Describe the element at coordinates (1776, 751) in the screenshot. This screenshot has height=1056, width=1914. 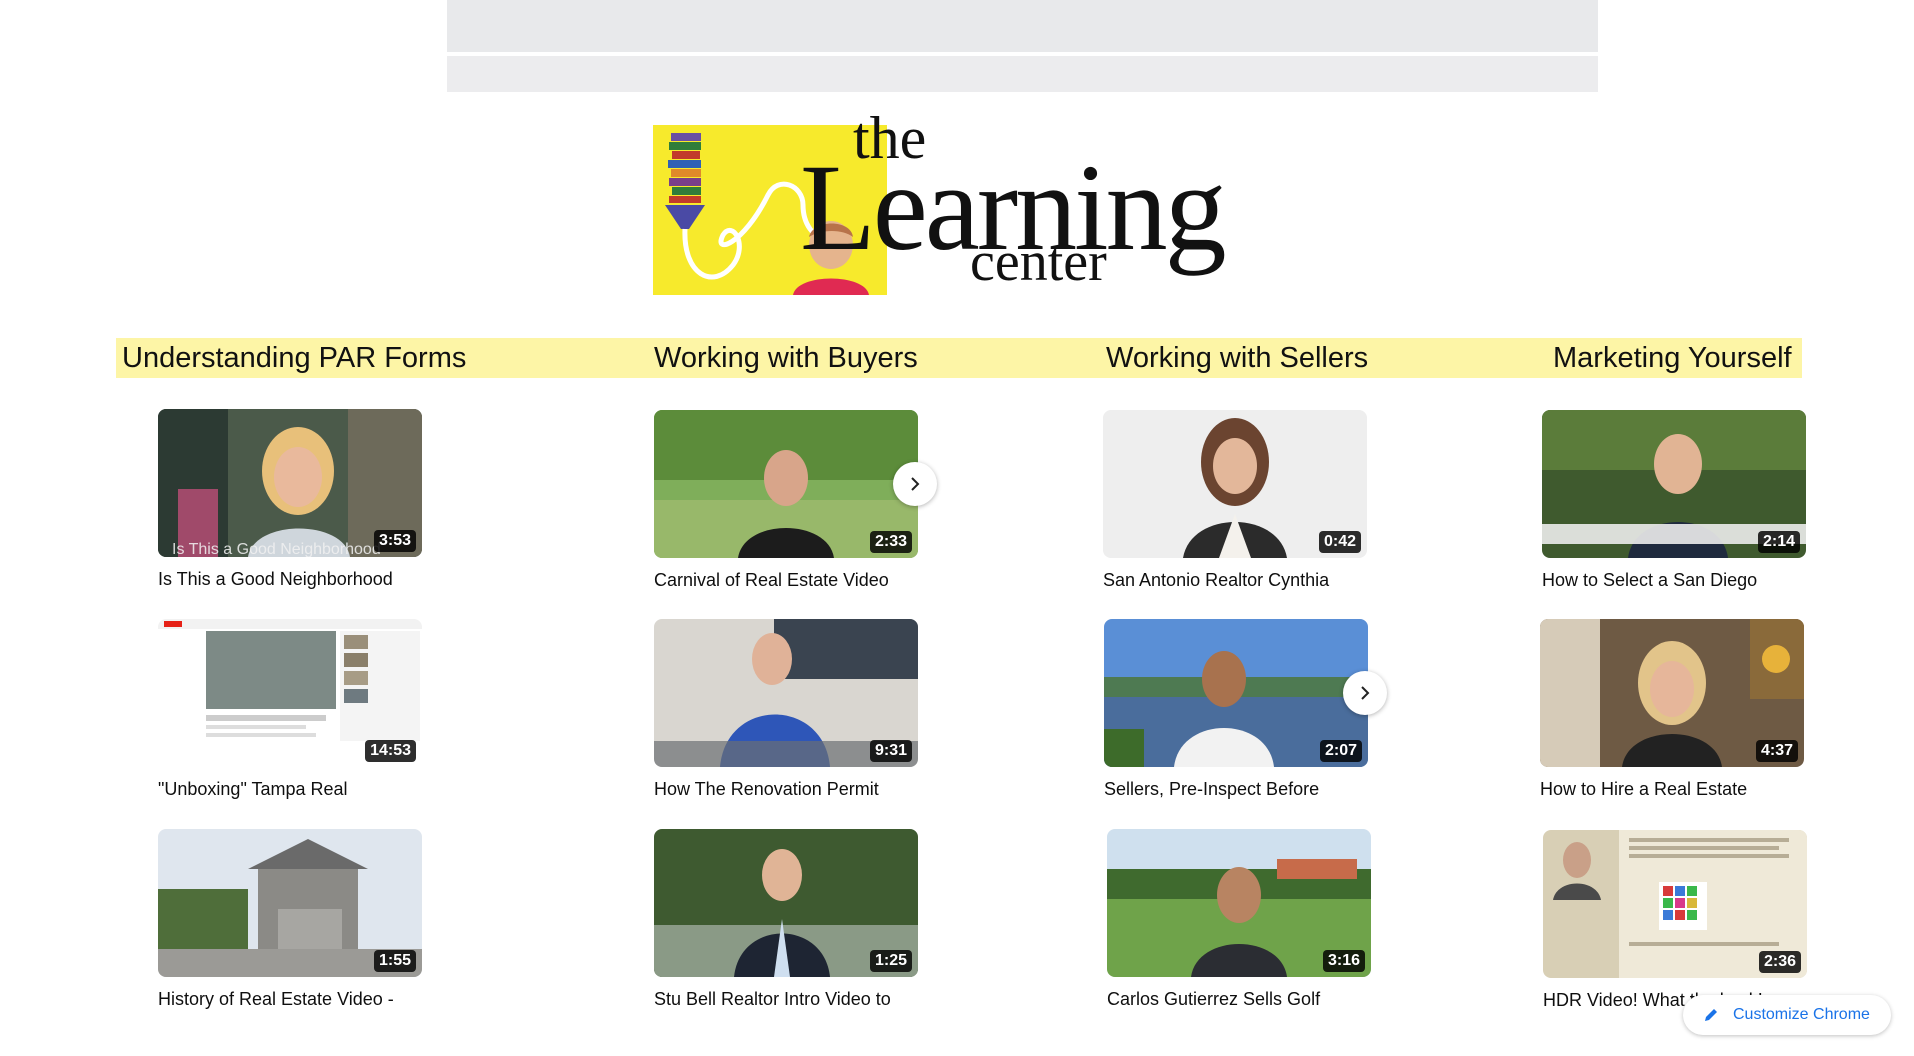
I see `video-duration: 4:37` at that location.